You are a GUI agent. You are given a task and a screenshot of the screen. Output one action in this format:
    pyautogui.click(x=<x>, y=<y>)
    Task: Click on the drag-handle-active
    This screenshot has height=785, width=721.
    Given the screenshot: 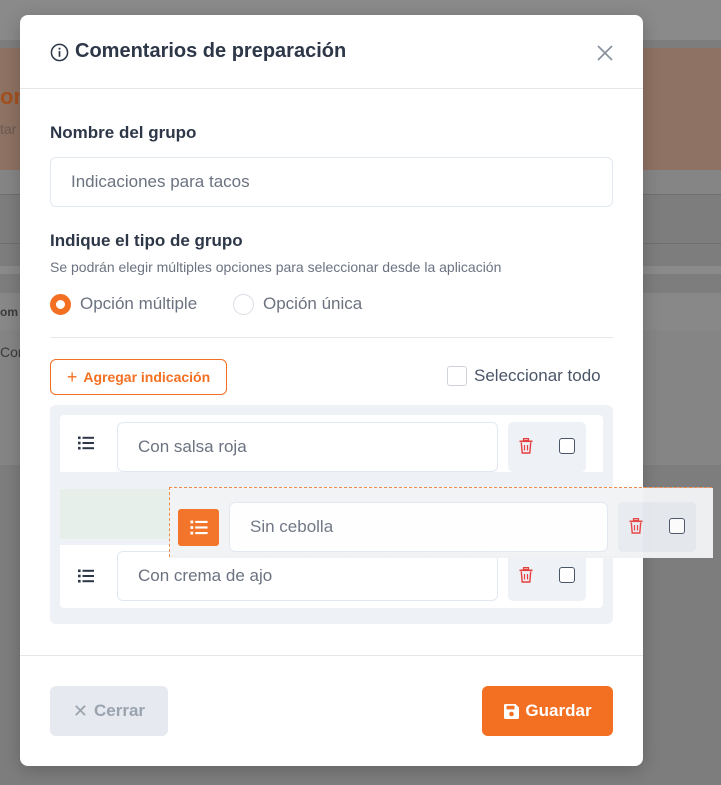 What is the action you would take?
    pyautogui.click(x=198, y=527)
    